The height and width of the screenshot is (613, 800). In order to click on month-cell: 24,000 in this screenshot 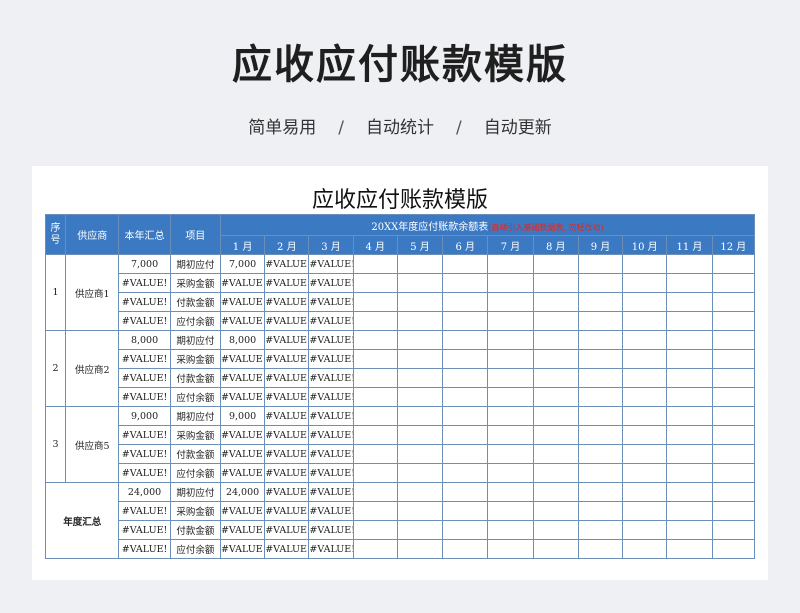, I will do `click(242, 492)`.